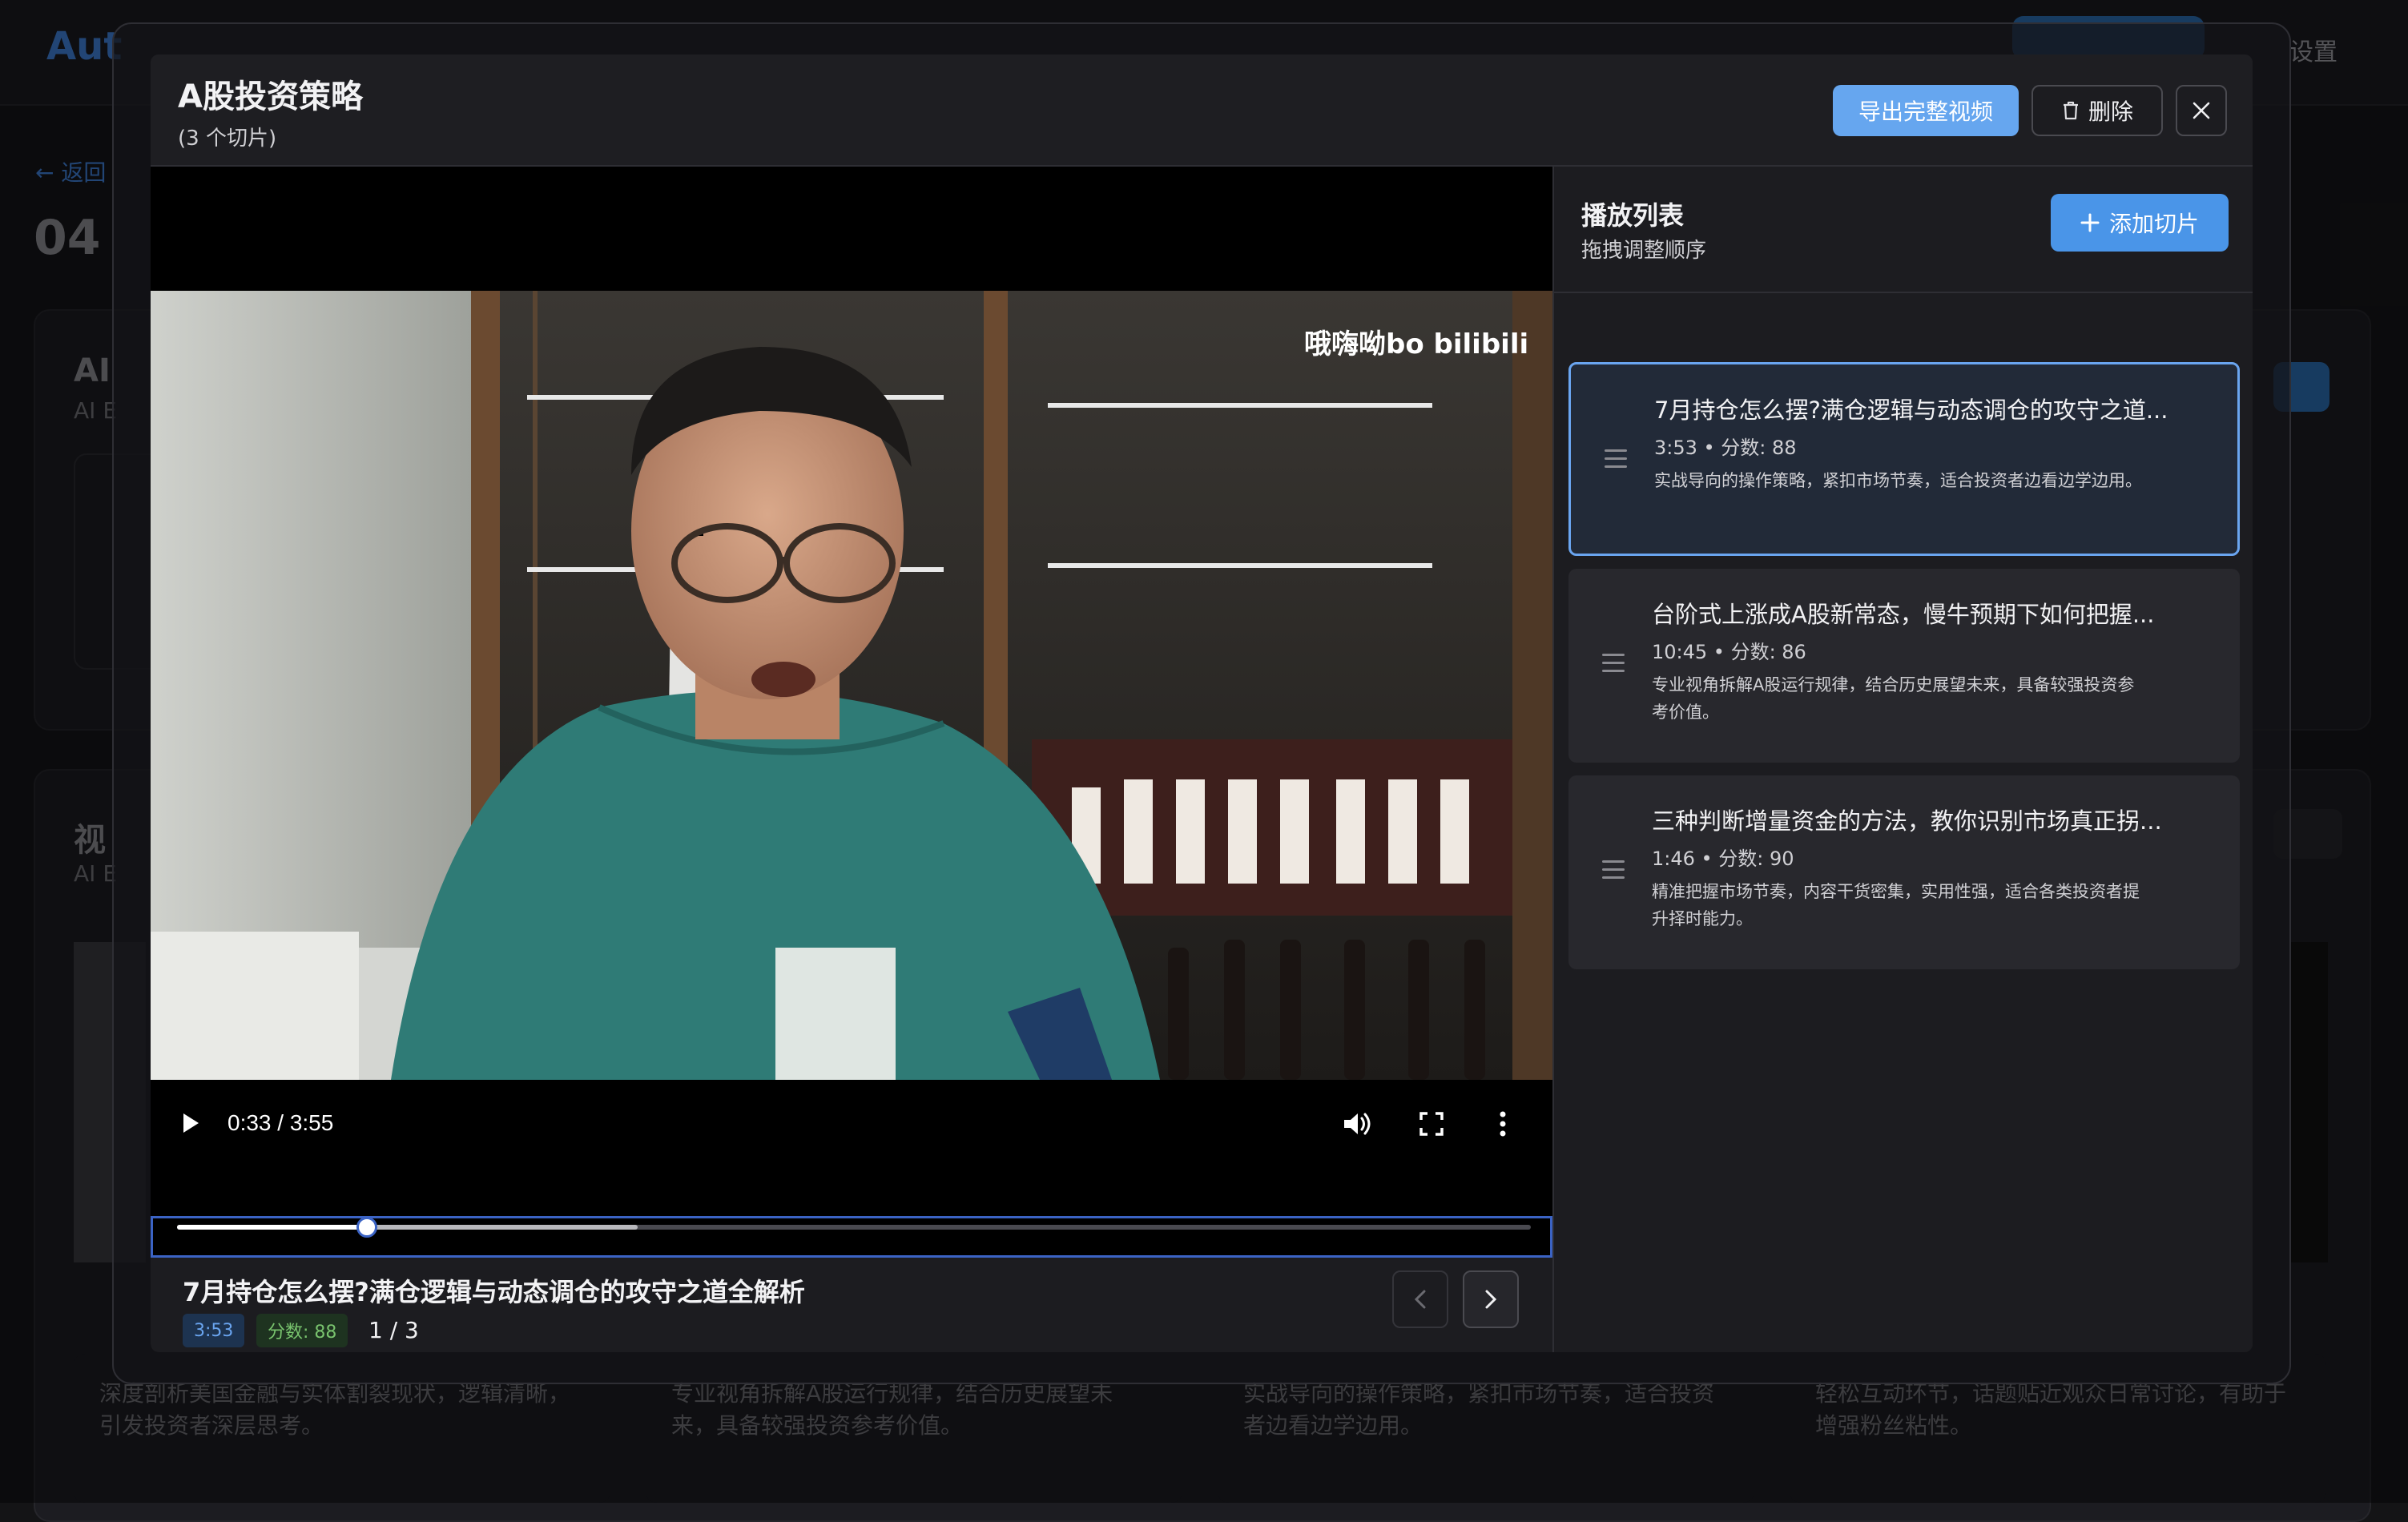  What do you see at coordinates (270, 97) in the screenshot?
I see `modal-title: A股投资策略` at bounding box center [270, 97].